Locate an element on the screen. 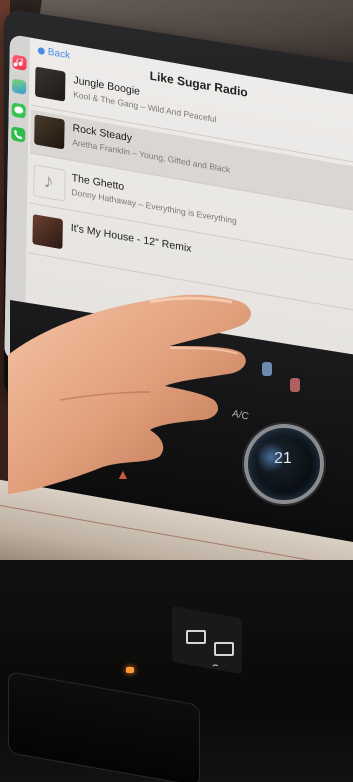  music-app-icon is located at coordinates (19, 62).